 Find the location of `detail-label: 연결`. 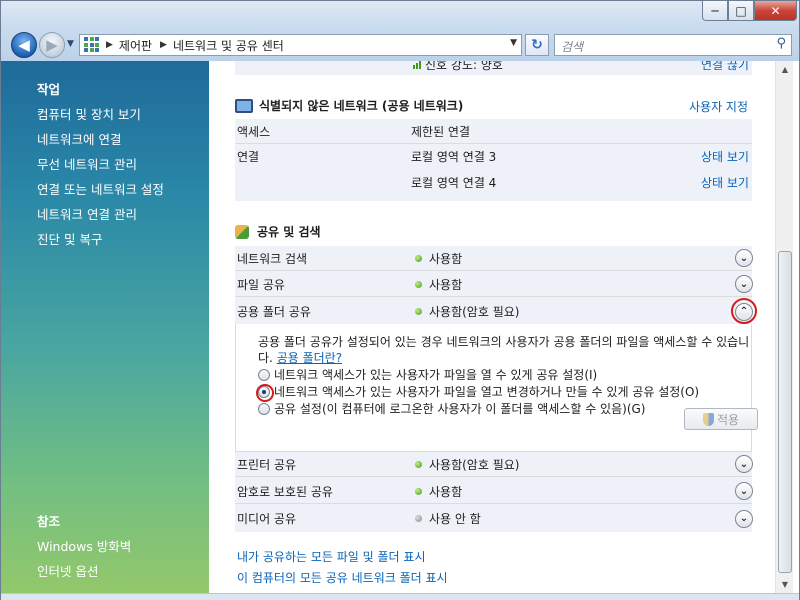

detail-label: 연결 is located at coordinates (248, 157).